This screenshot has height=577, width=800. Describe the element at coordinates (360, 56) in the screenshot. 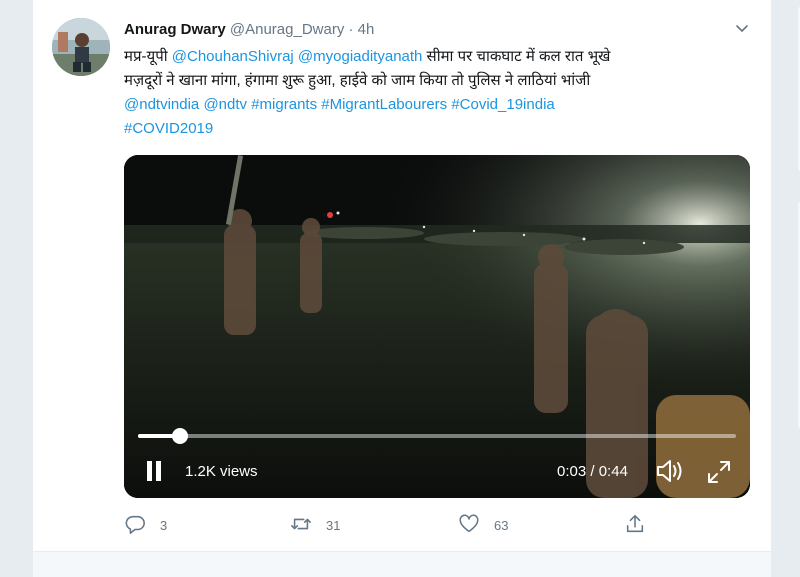

I see `mention-link: @myogiadityanath` at that location.